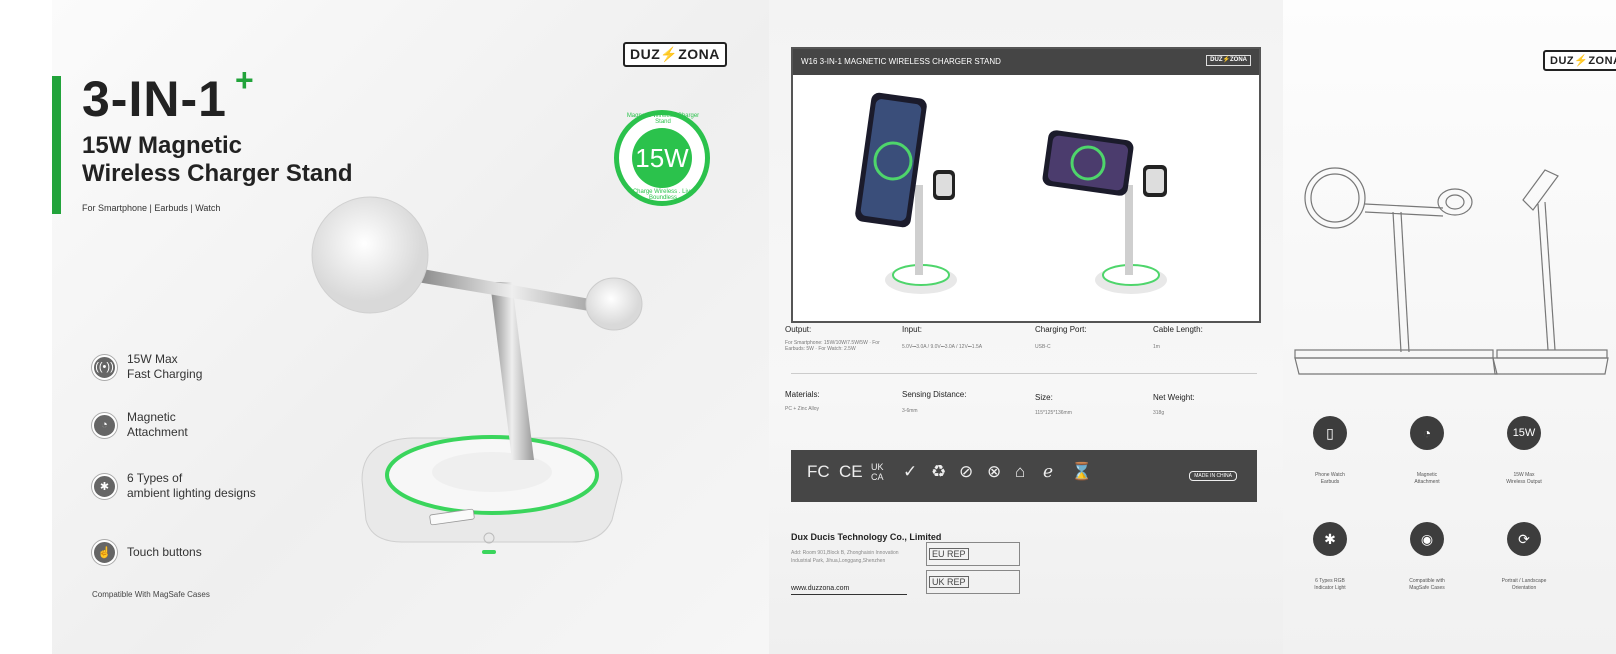 This screenshot has width=1616, height=654. I want to click on touch-icon: ☝, so click(104, 552).